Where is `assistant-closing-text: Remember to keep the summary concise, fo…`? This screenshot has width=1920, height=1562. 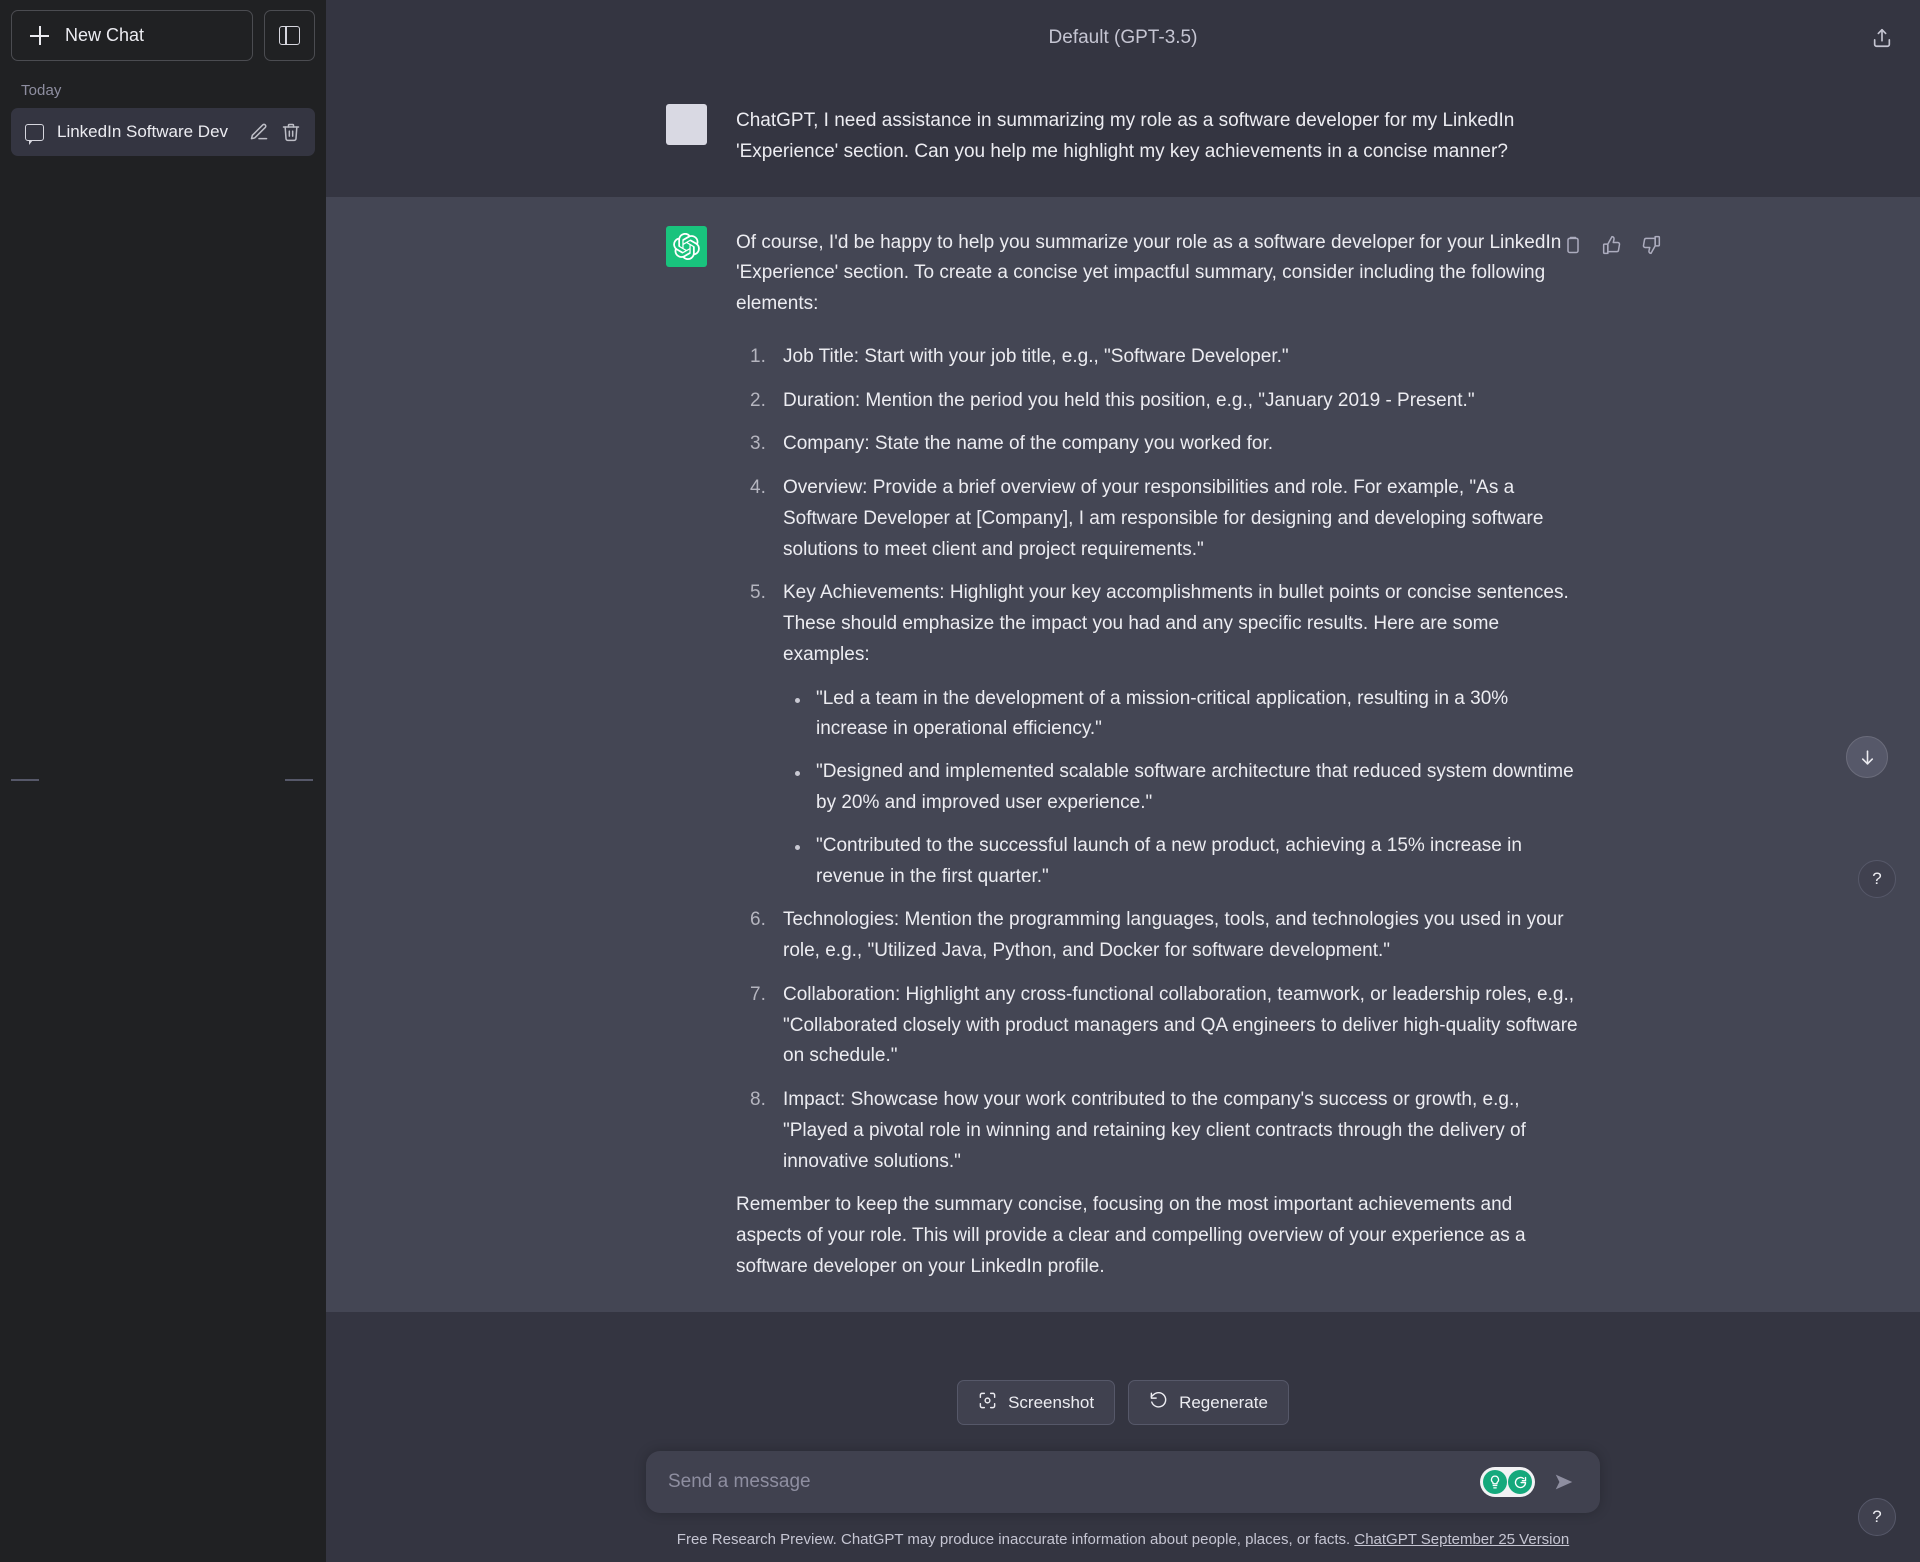 assistant-closing-text: Remember to keep the summary concise, fo… is located at coordinates (1131, 1235).